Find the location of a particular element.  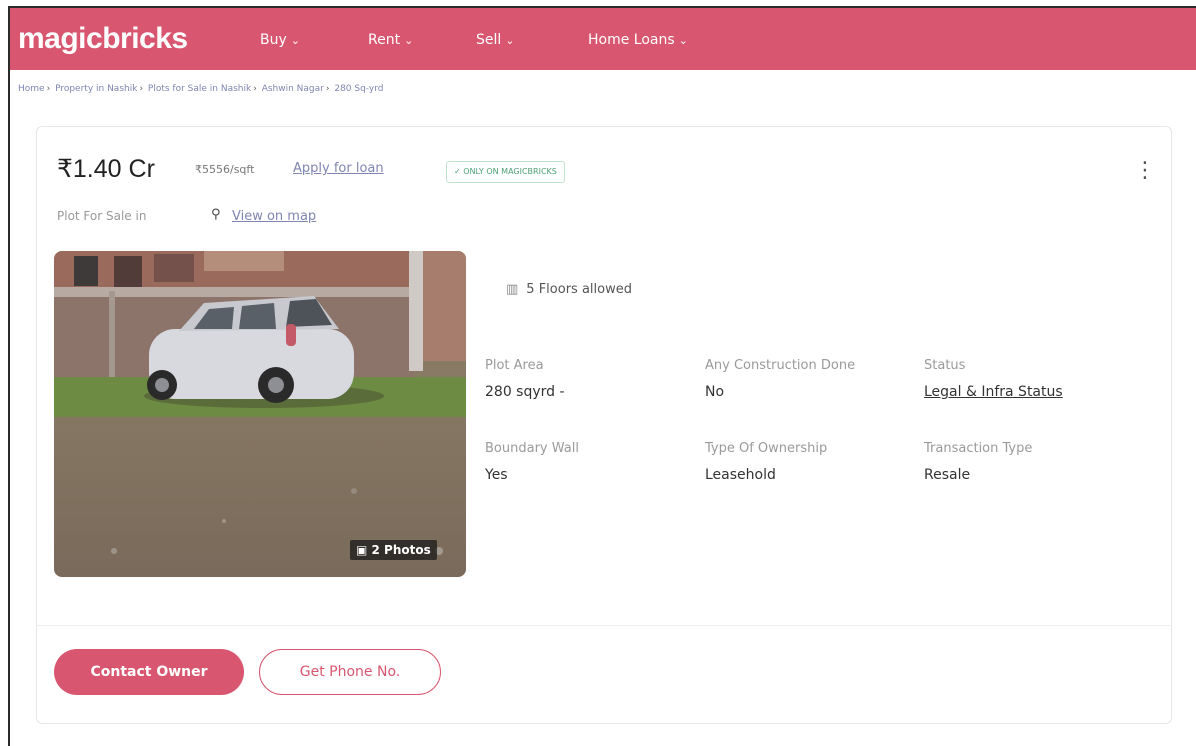

nav-home-loans: Home Loans ⌄ is located at coordinates (638, 40).